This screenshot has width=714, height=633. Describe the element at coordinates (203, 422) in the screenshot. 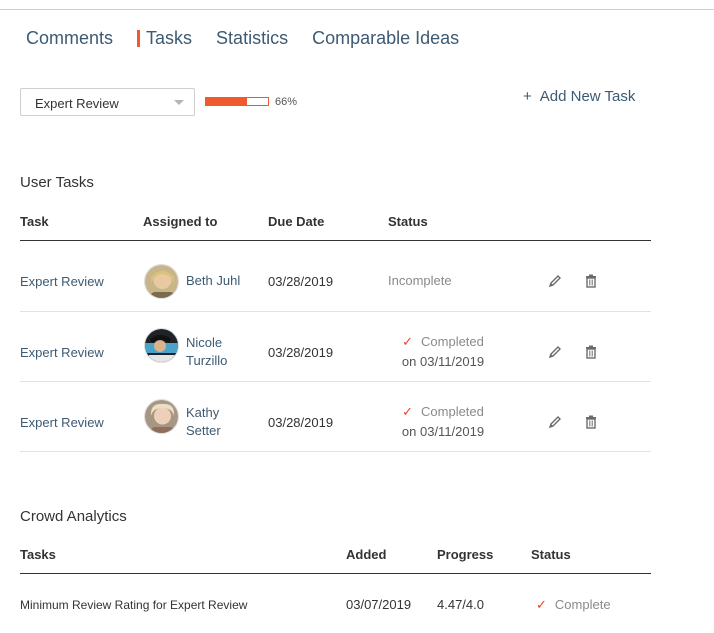

I see `assignee-name: Kathy Setter` at that location.